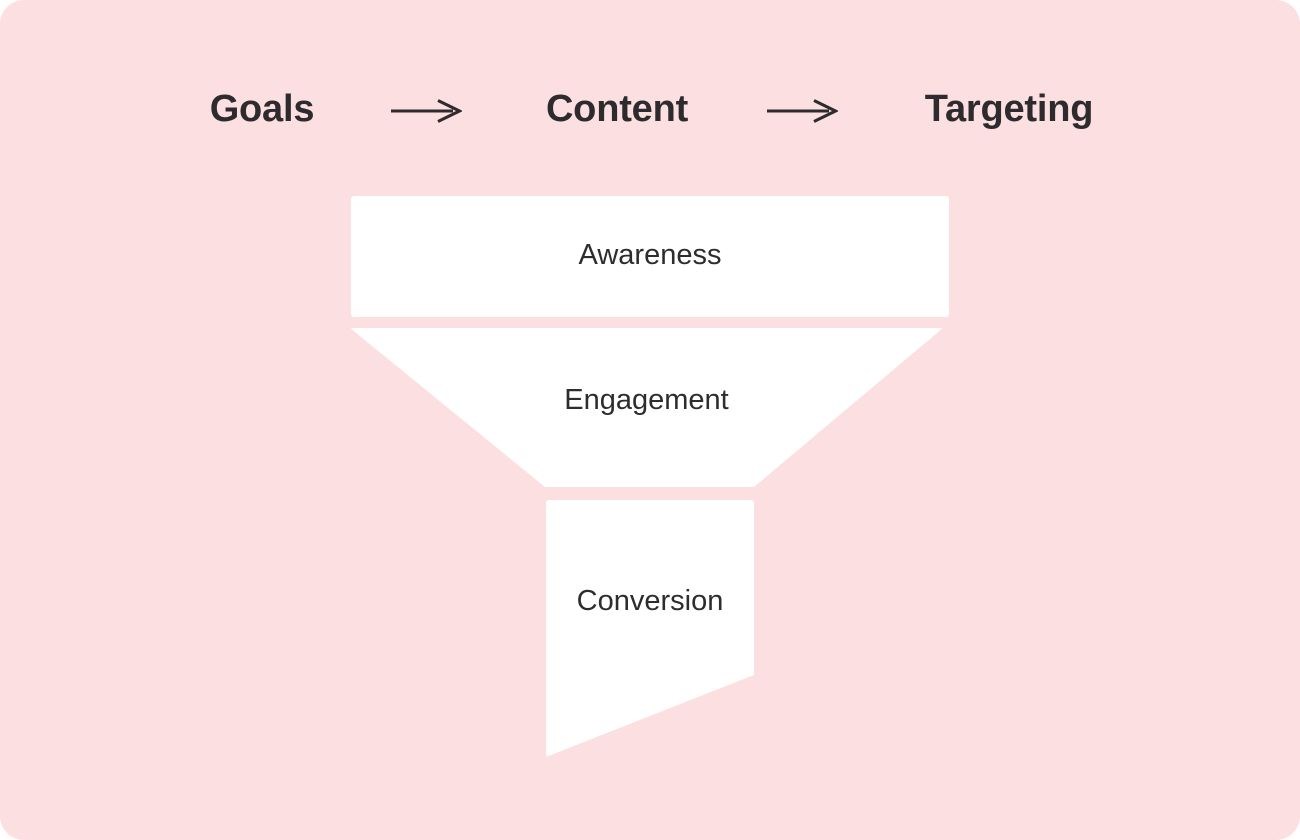 This screenshot has height=840, width=1300. I want to click on funnel-stage-label: Conversion, so click(650, 601).